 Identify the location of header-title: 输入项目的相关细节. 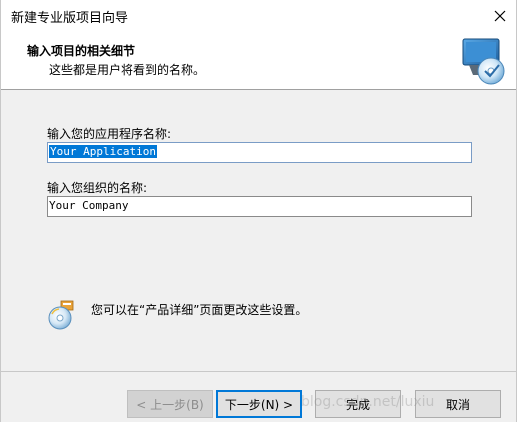
(81, 51).